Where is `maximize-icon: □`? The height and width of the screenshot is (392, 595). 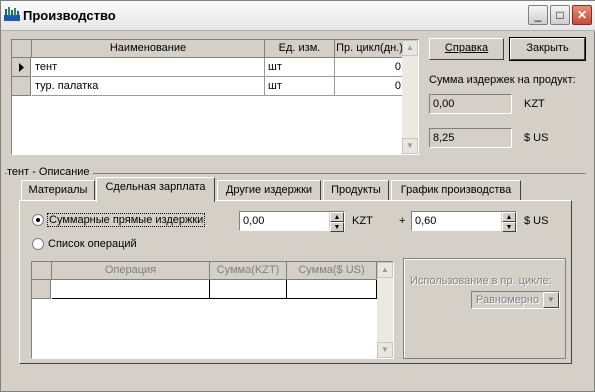 maximize-icon: □ is located at coordinates (560, 15).